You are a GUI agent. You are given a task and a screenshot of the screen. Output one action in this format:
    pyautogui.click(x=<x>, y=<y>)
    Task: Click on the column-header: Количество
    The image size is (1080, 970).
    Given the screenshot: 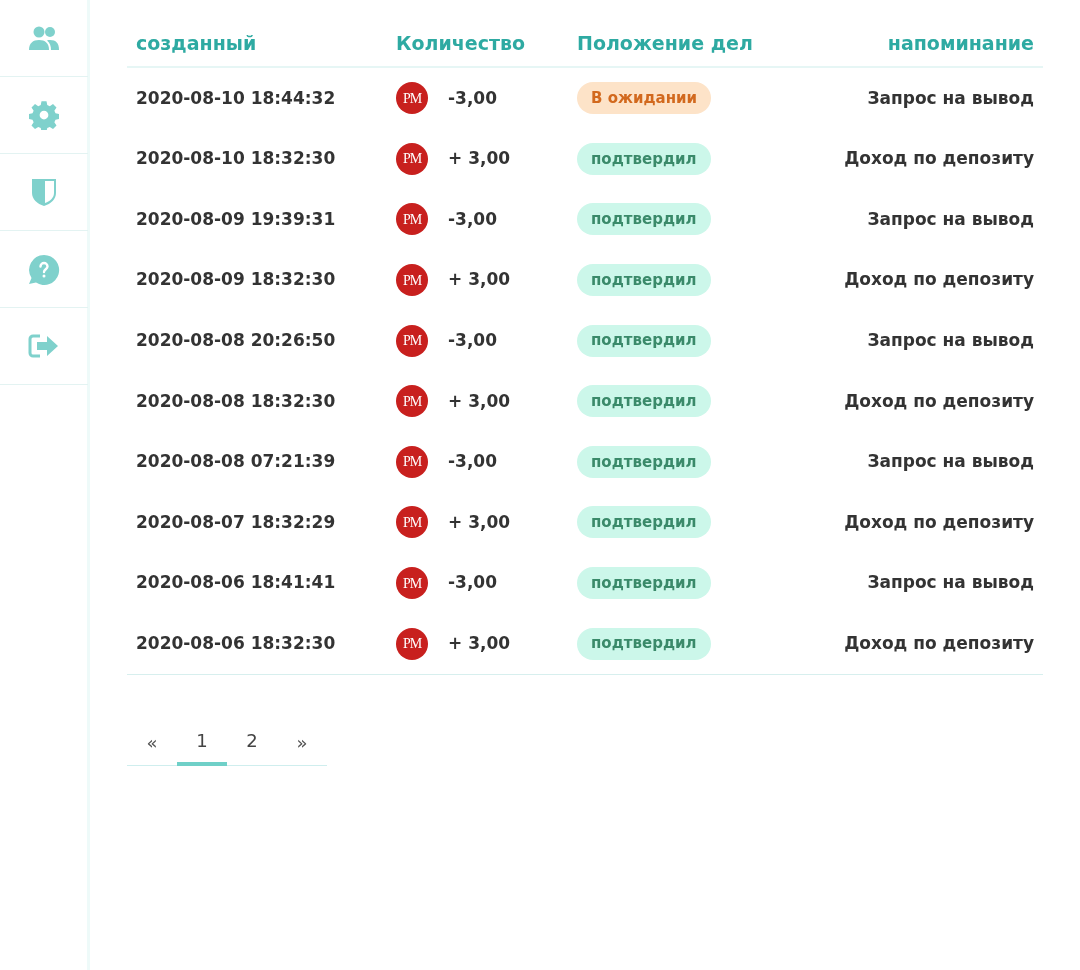 What is the action you would take?
    pyautogui.click(x=461, y=43)
    